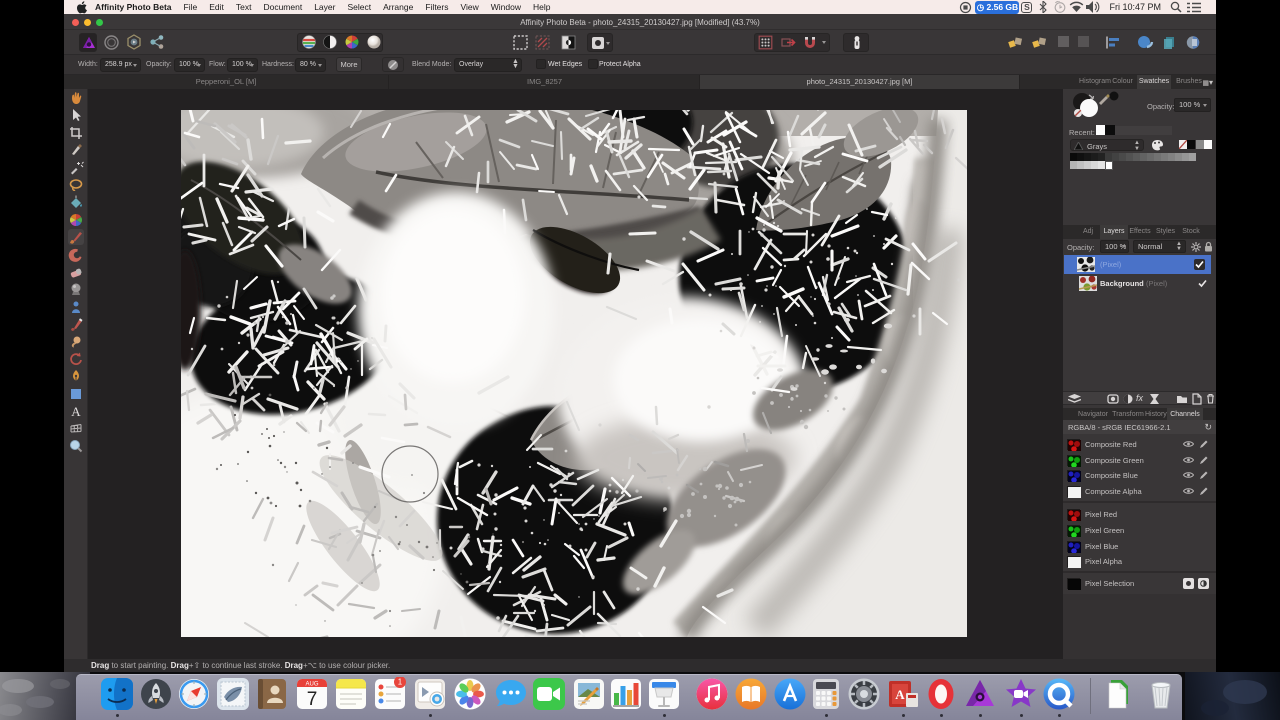  I want to click on svg-text: AUG, so click(311, 685).